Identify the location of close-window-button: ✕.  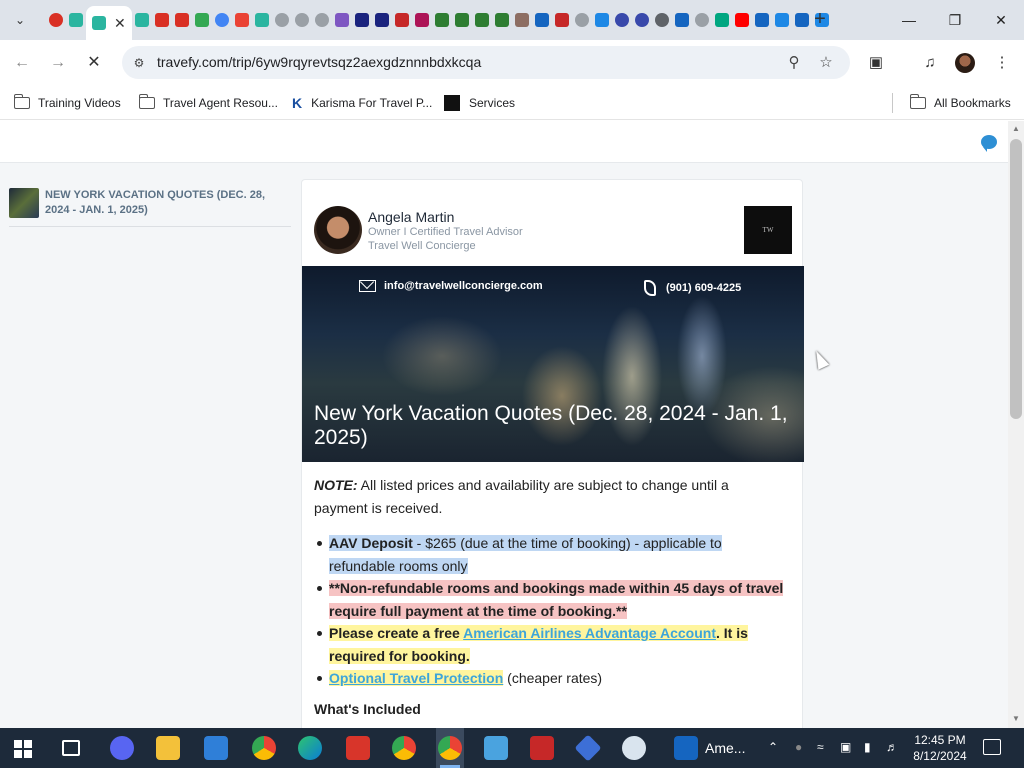
(1001, 20).